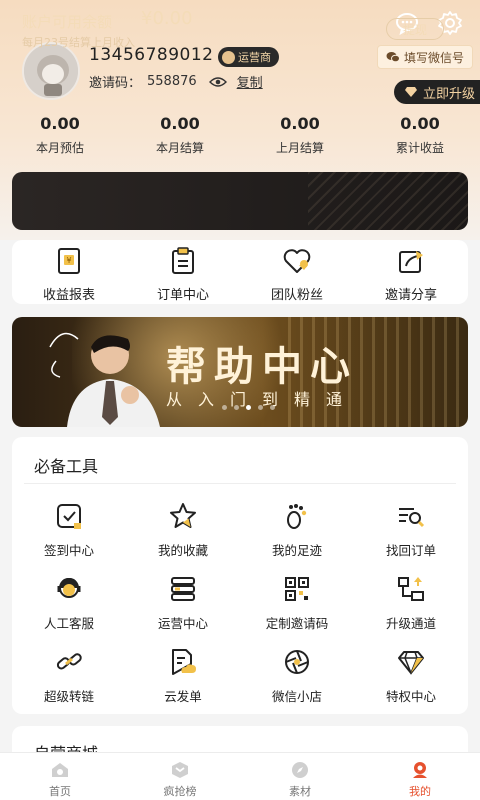 Image resolution: width=480 pixels, height=800 pixels. Describe the element at coordinates (254, 57) in the screenshot. I see `role-badge-label: 运营商` at that location.